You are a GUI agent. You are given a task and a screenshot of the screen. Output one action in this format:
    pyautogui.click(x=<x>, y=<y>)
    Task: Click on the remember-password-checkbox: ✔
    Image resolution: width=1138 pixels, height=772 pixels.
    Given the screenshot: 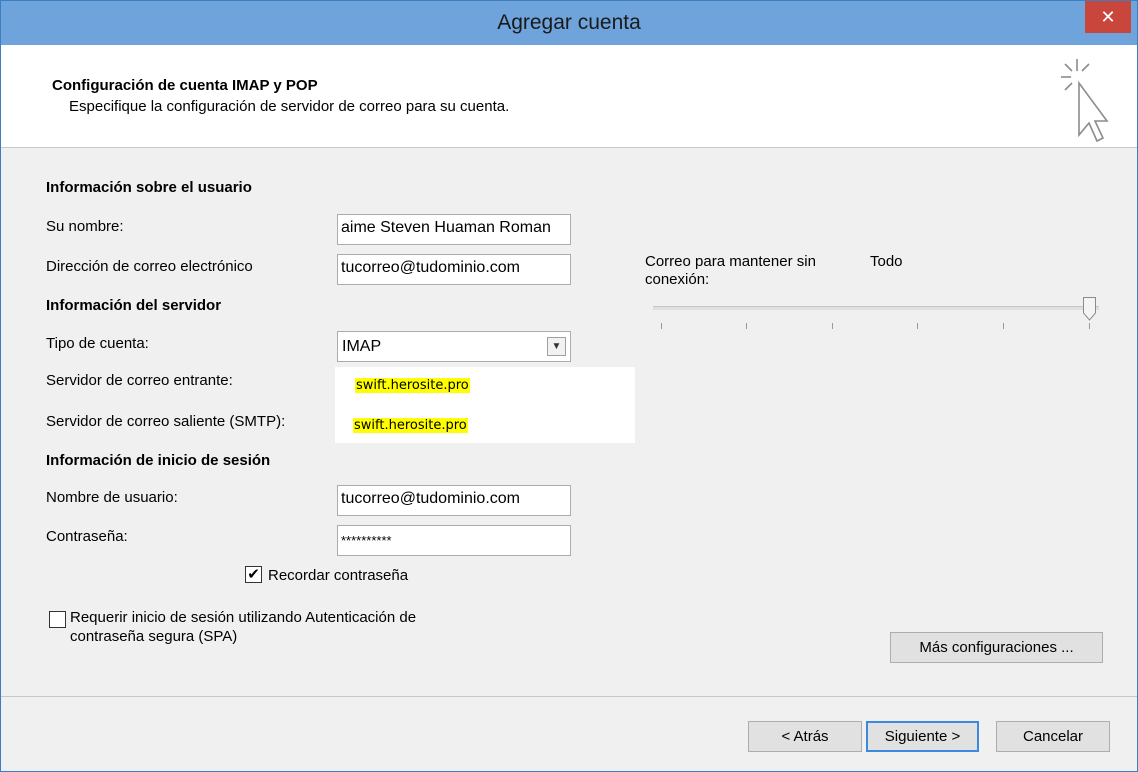 What is the action you would take?
    pyautogui.click(x=253, y=574)
    